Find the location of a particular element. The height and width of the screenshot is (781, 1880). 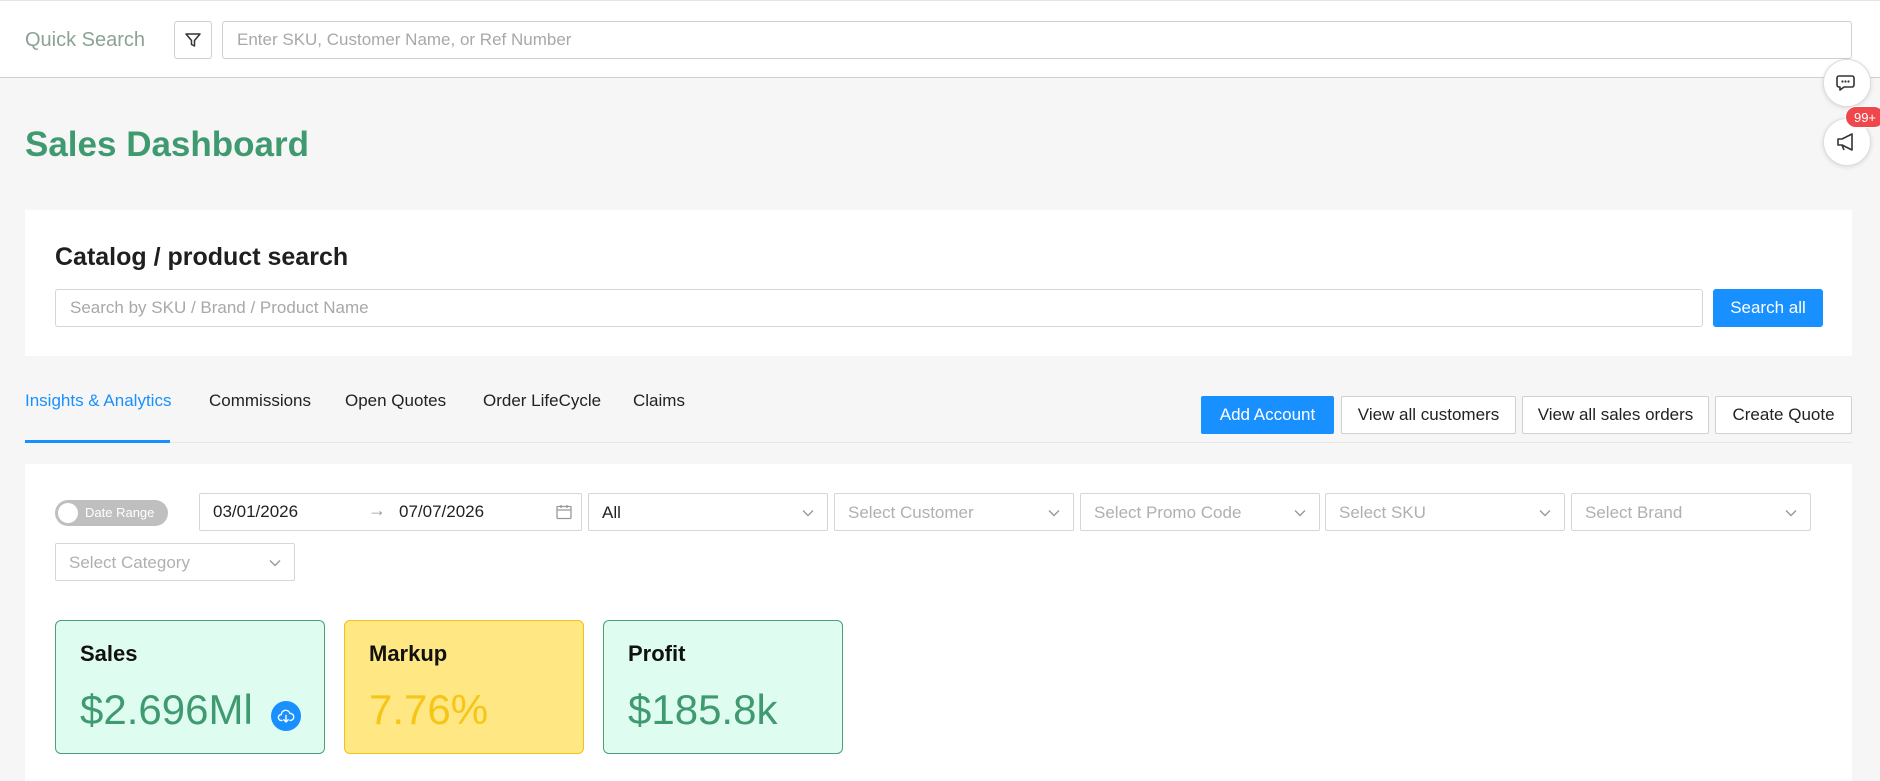

customer-select-placeholder: Select Customer is located at coordinates (911, 512).